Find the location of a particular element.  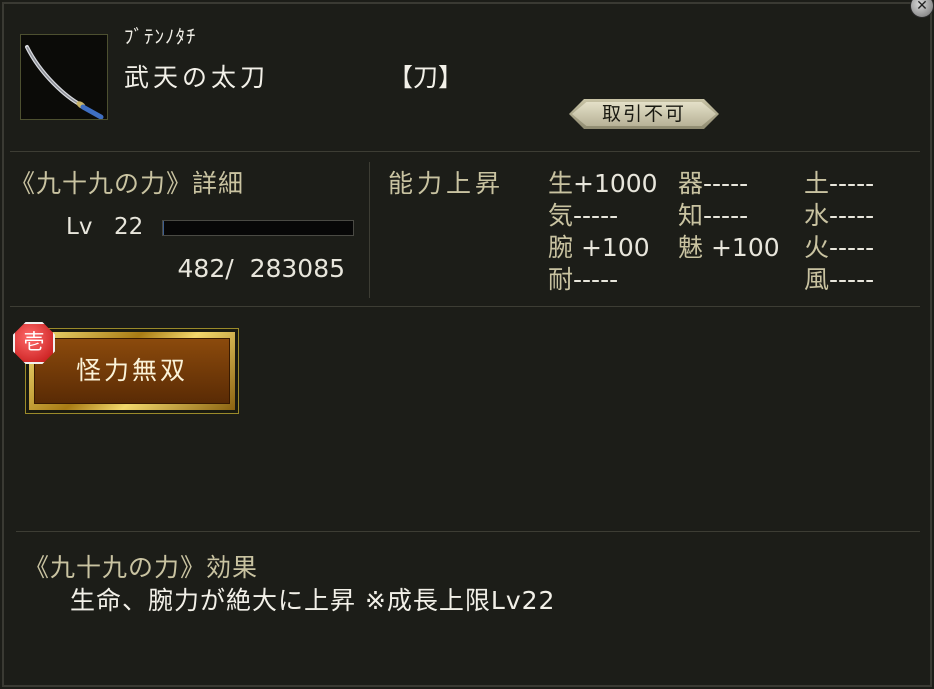

exp-bar-fill is located at coordinates (163, 228).